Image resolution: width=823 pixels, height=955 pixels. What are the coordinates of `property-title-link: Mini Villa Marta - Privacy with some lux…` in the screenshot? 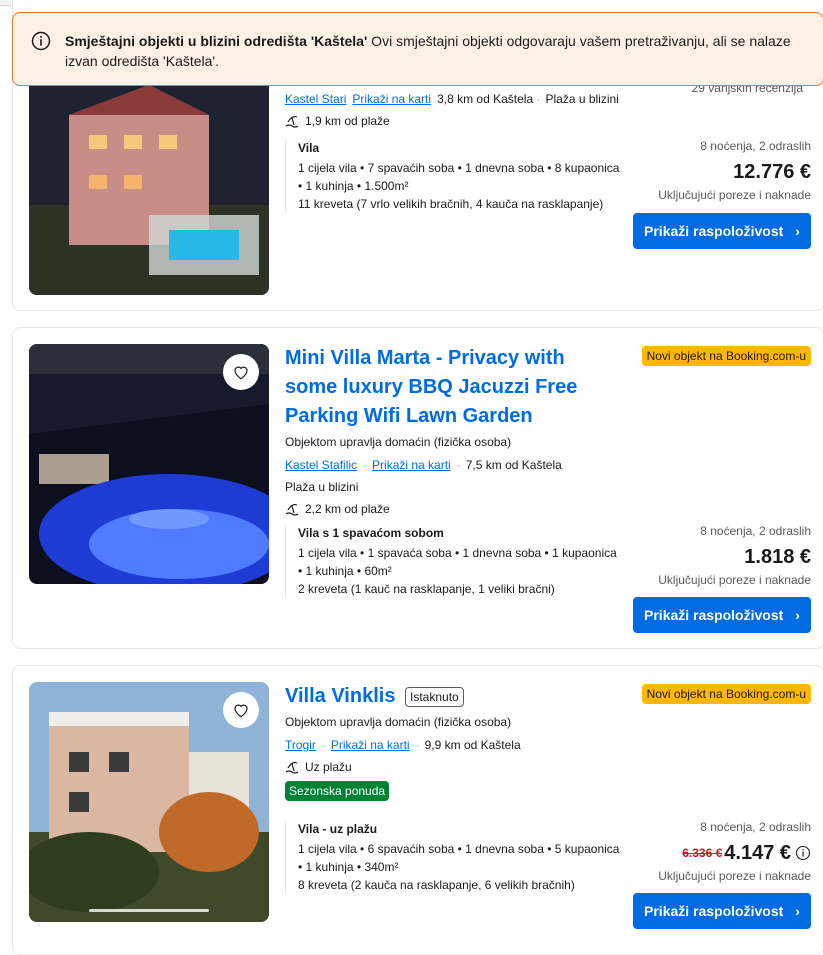 It's located at (445, 387).